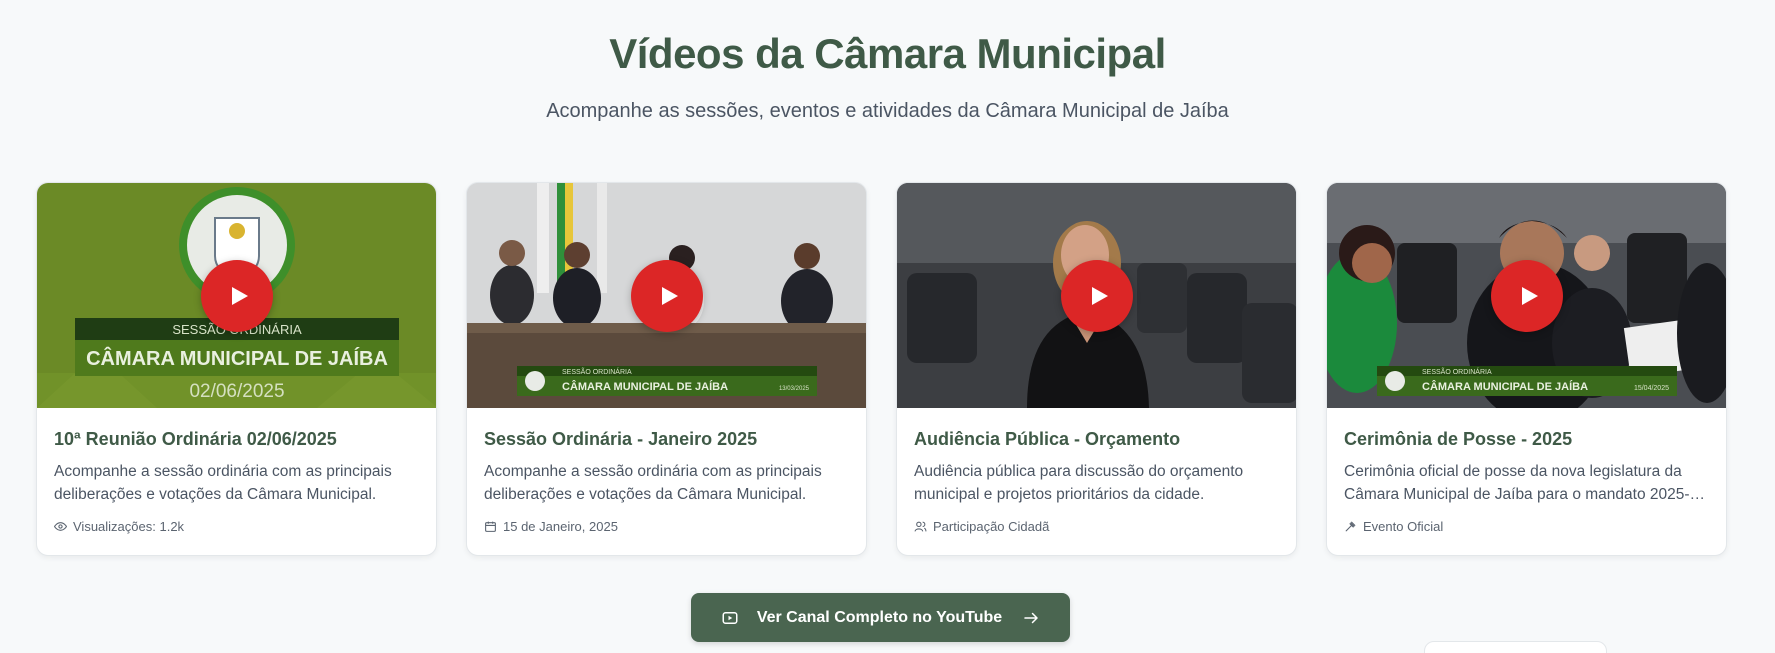  I want to click on youtube-button-label: Ver Canal Completo no YouTube, so click(879, 617).